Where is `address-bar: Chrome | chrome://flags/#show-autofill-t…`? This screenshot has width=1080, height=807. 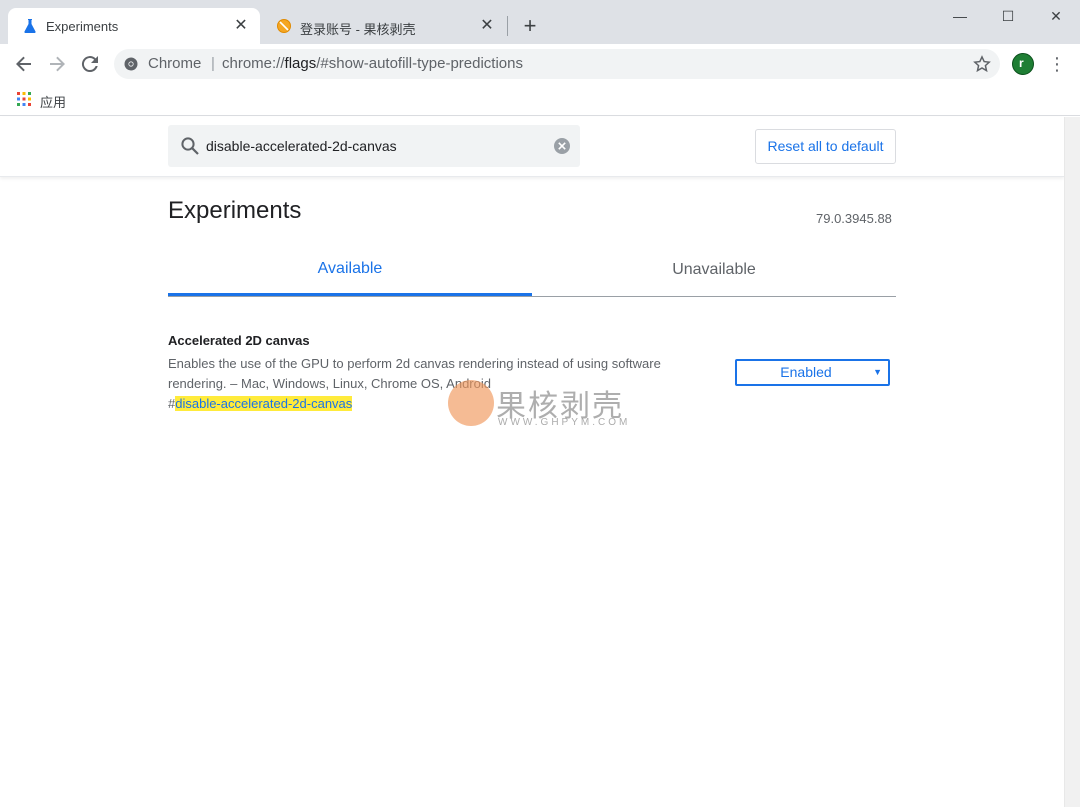 address-bar: Chrome | chrome://flags/#show-autofill-t… is located at coordinates (557, 64).